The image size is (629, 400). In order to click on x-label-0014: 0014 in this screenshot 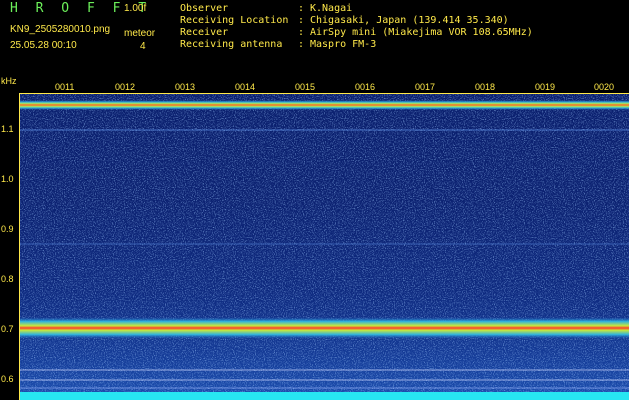, I will do `click(245, 87)`.